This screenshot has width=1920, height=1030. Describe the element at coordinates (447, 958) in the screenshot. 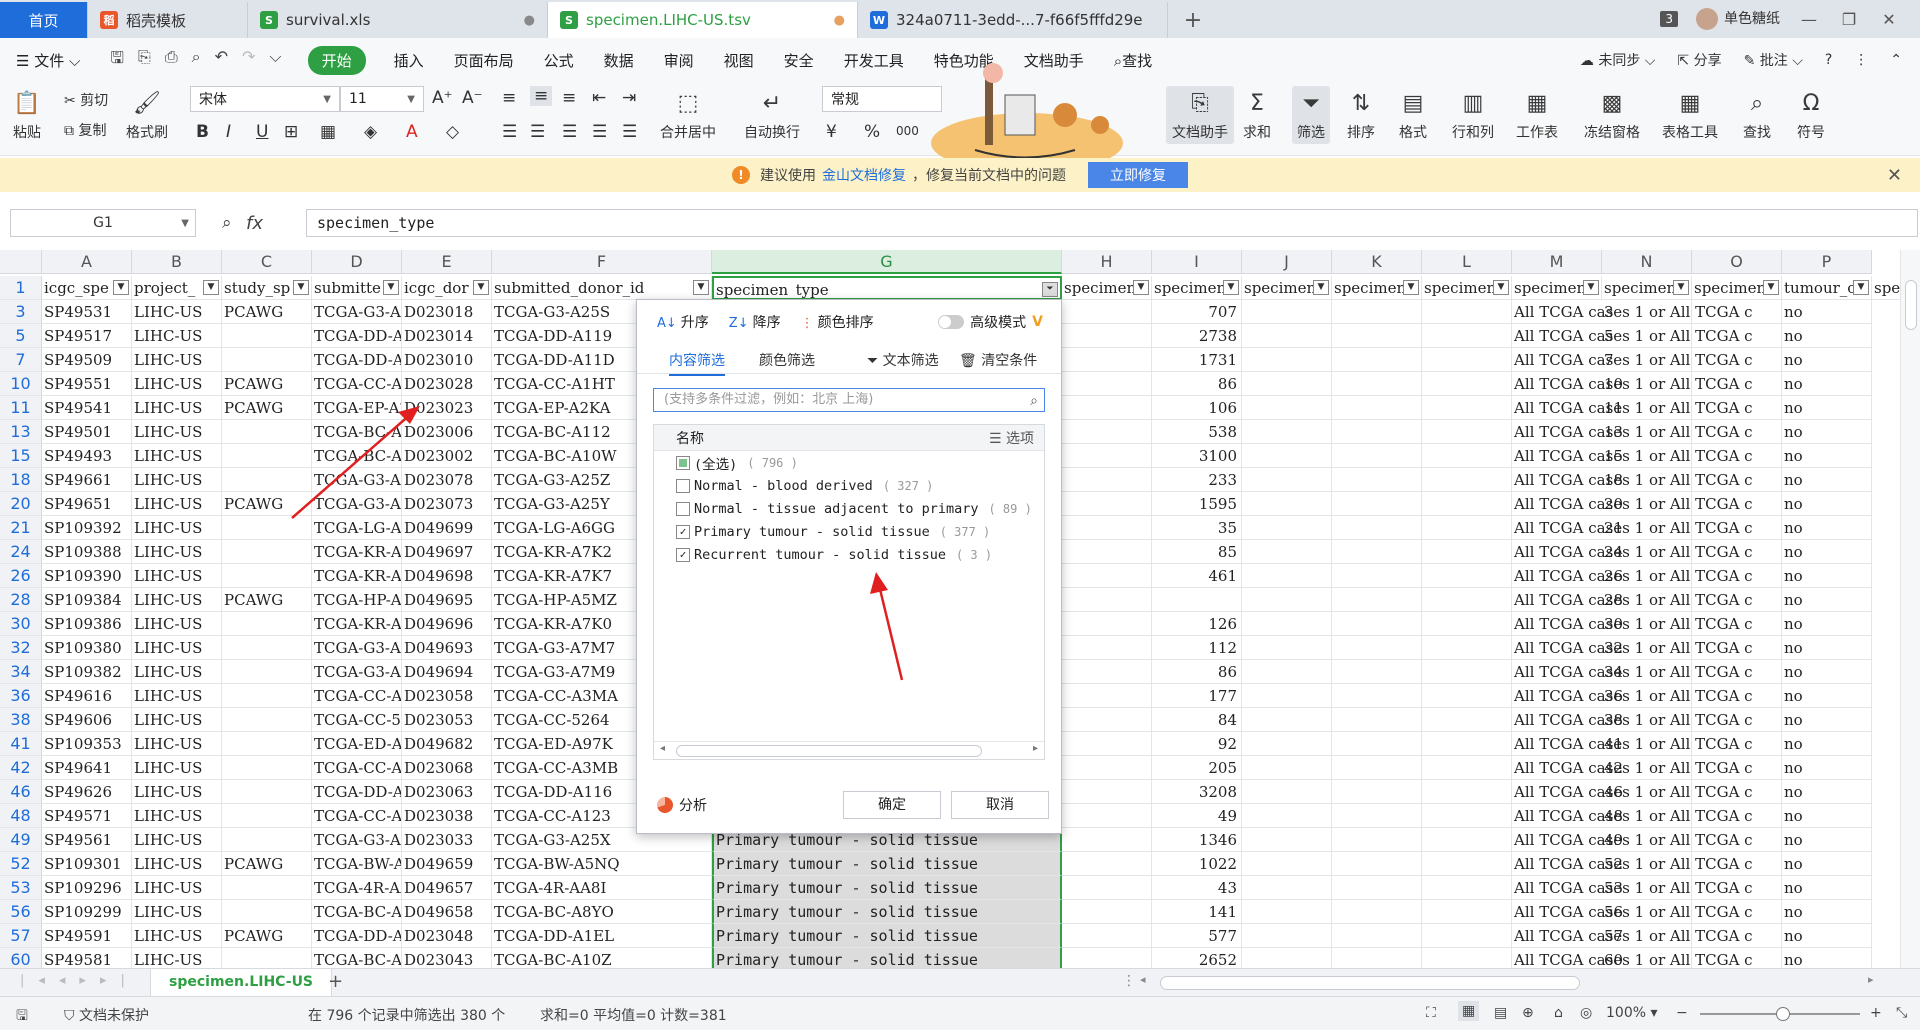

I see `cell-e: D023043` at that location.